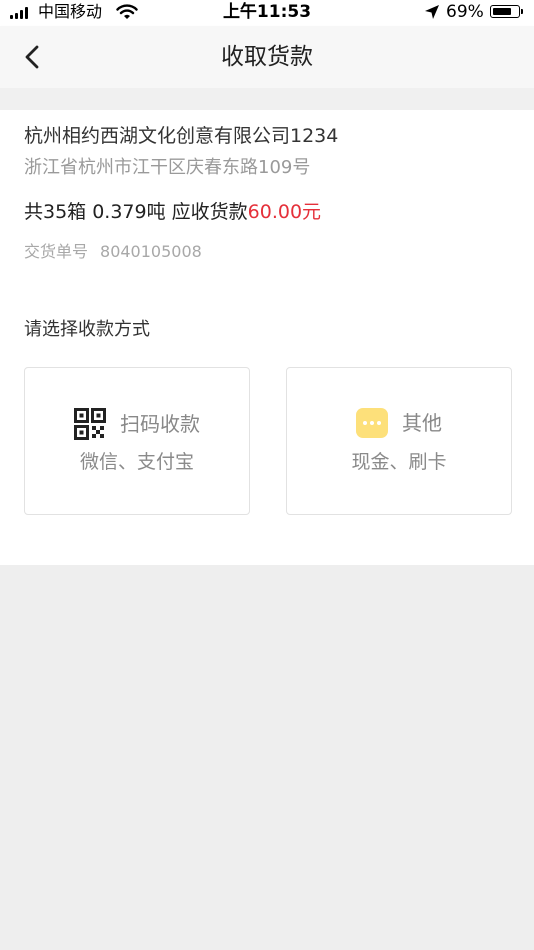  What do you see at coordinates (136, 212) in the screenshot?
I see `summary-text: 共35箱 0.379吨 应收货款` at bounding box center [136, 212].